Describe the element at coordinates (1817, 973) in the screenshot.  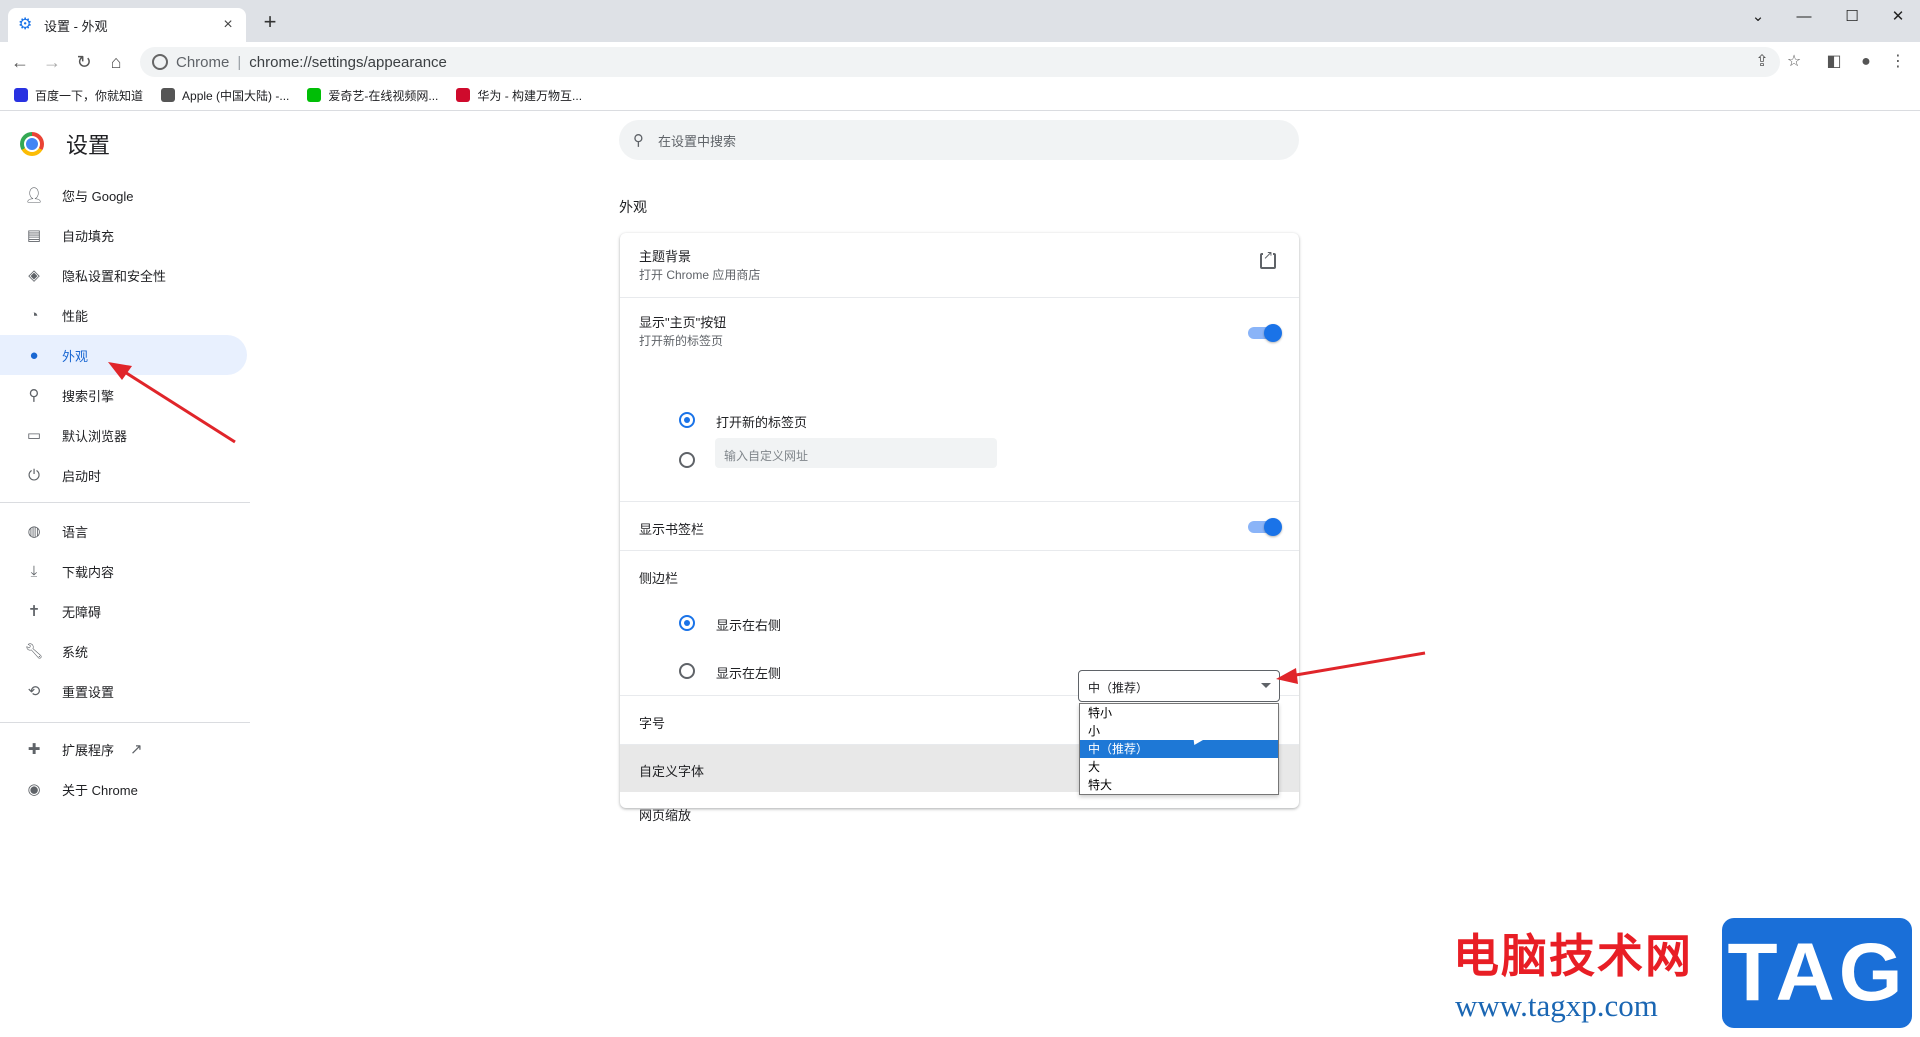
I see `watermark-tag-logo: TAG` at that location.